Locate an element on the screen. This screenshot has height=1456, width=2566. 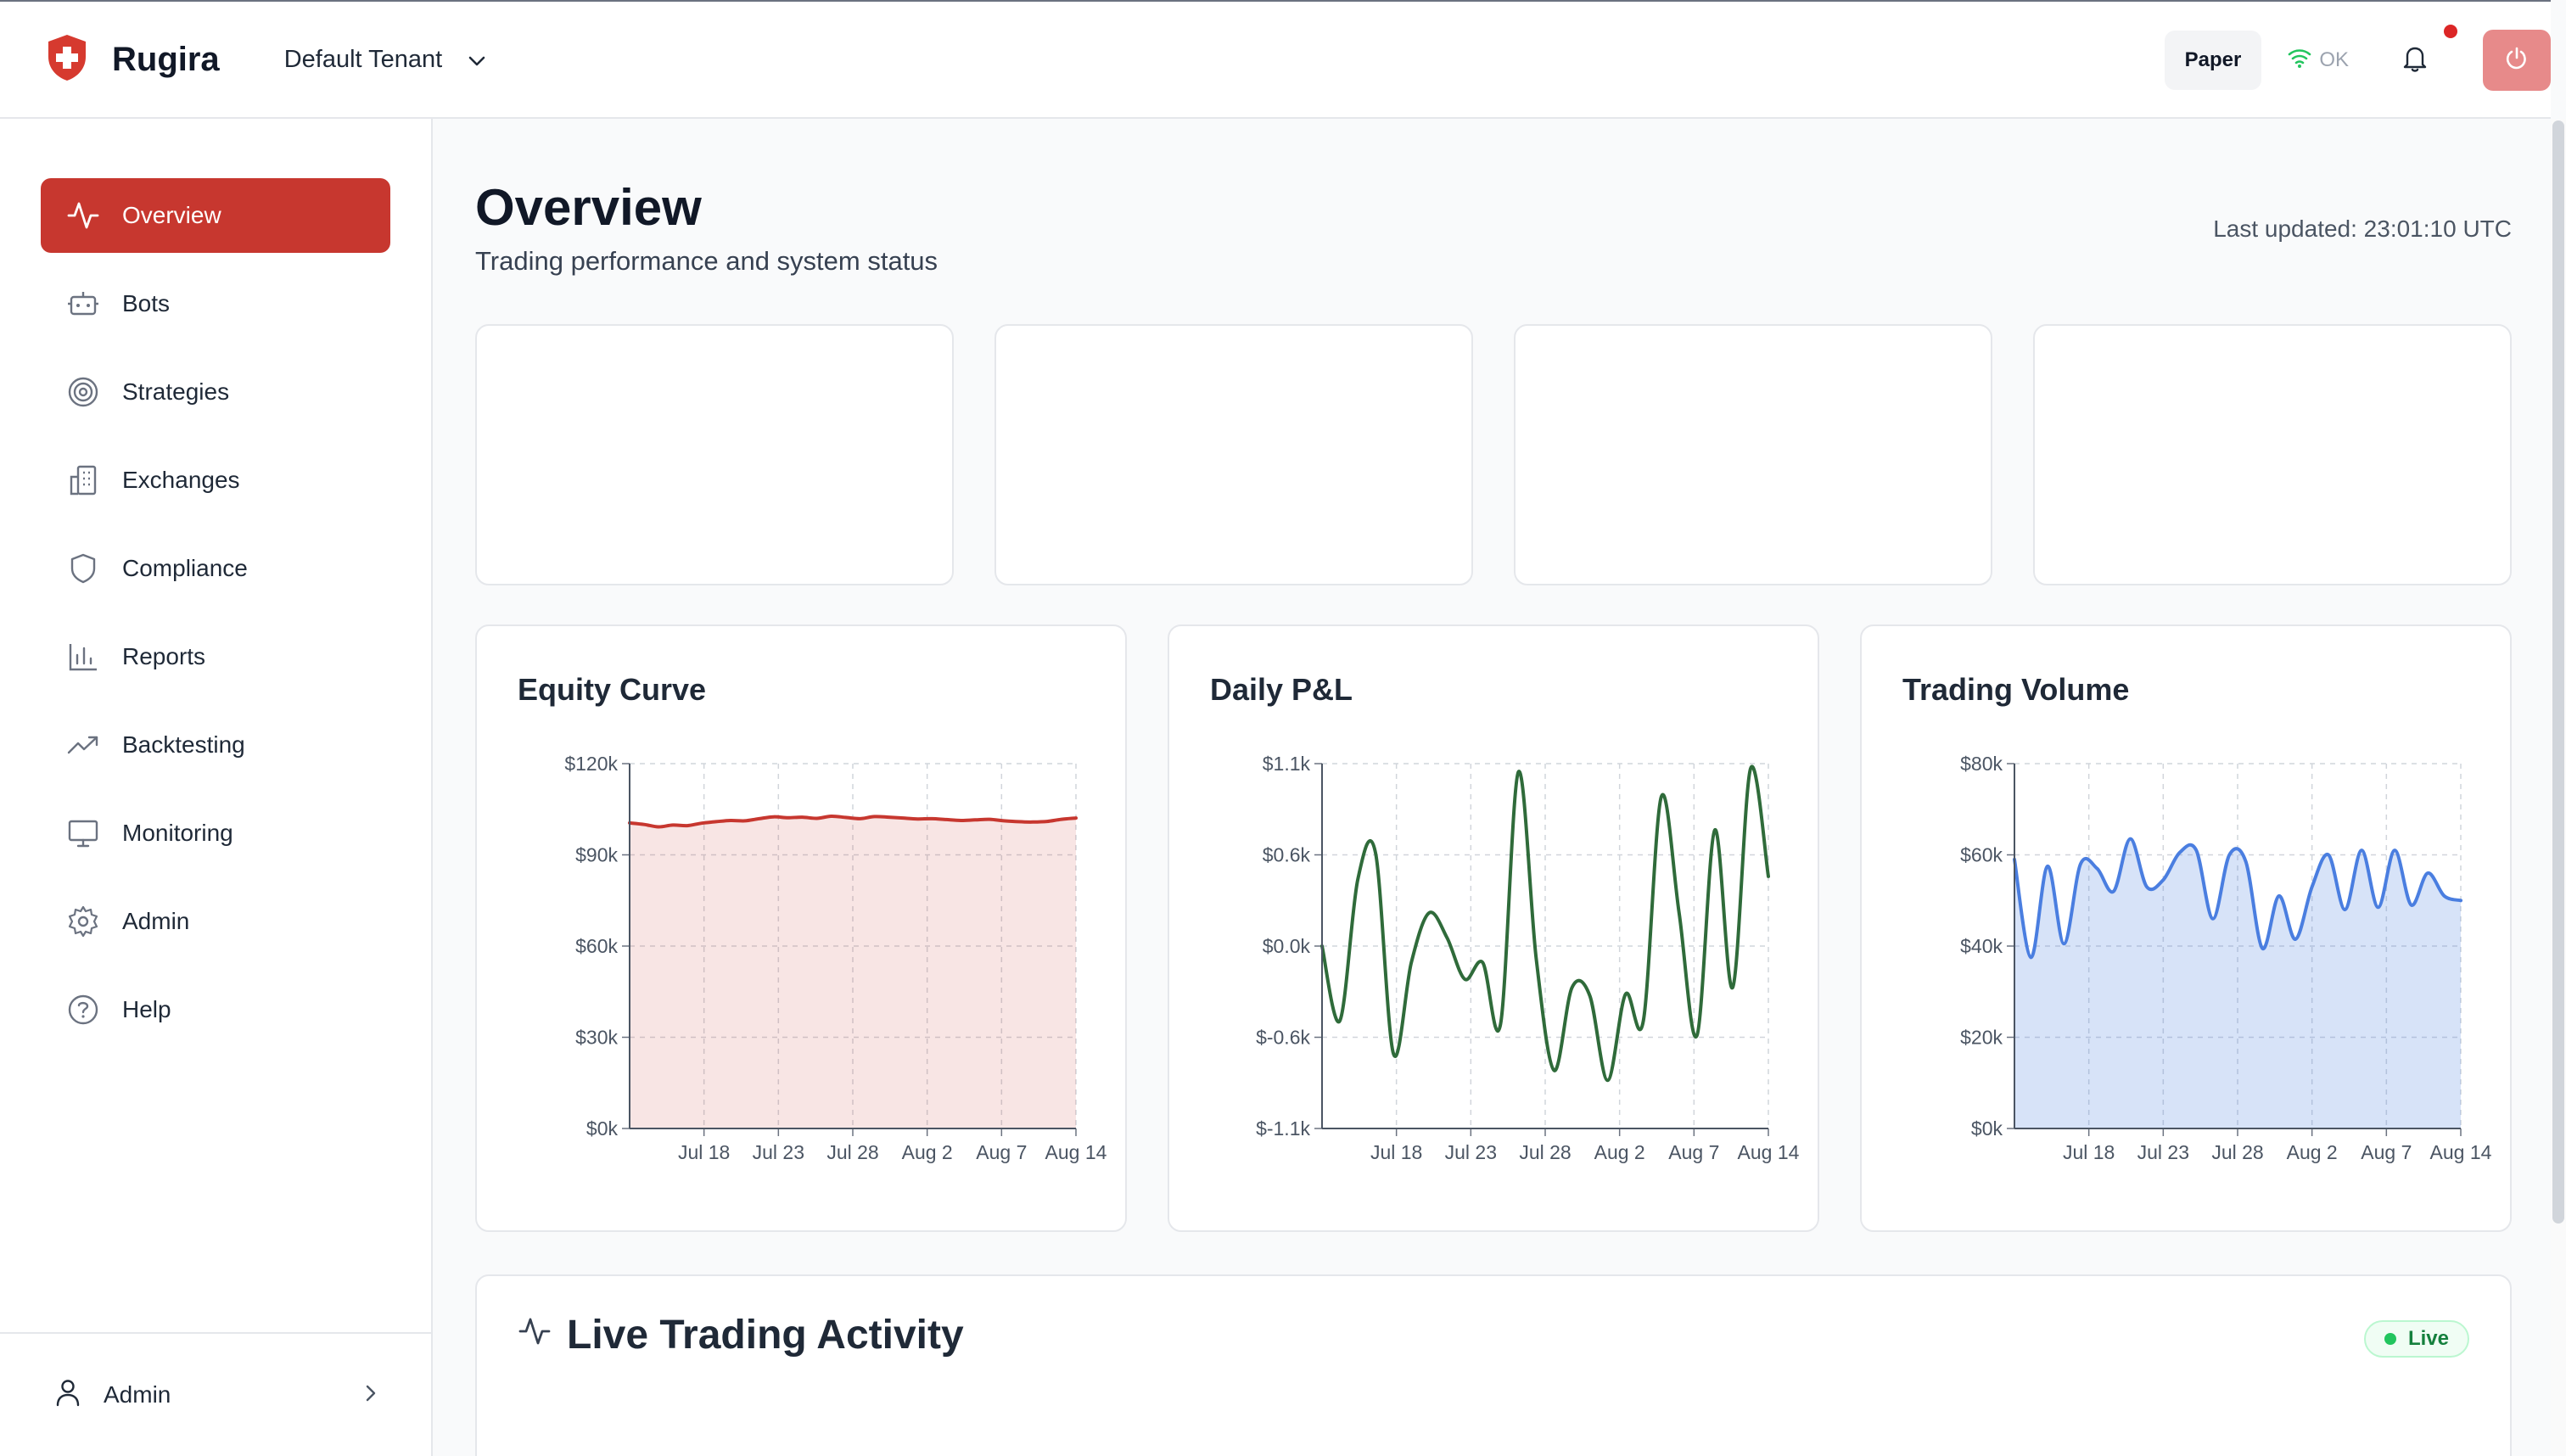
notification-badge is located at coordinates (2450, 31).